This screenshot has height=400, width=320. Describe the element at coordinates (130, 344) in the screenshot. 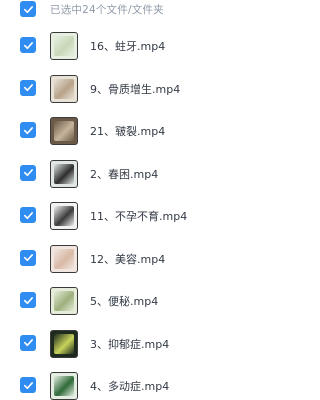

I see `file-name: 3、抑郁症.mp4` at that location.